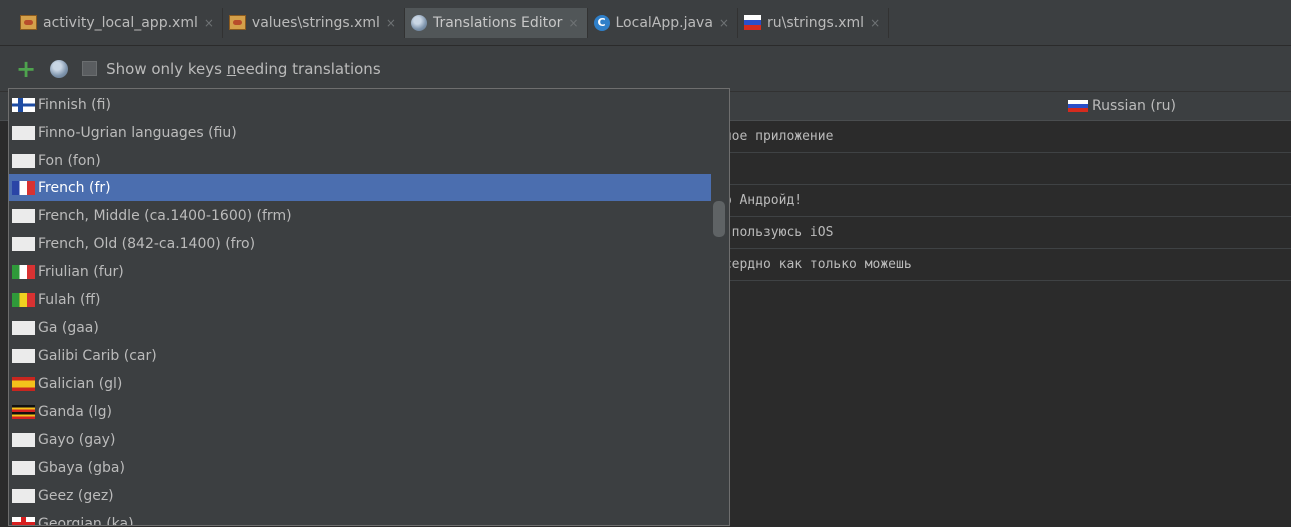  I want to click on tab-activity-local-app-xml: activity_local_app.xml ×, so click(118, 22).